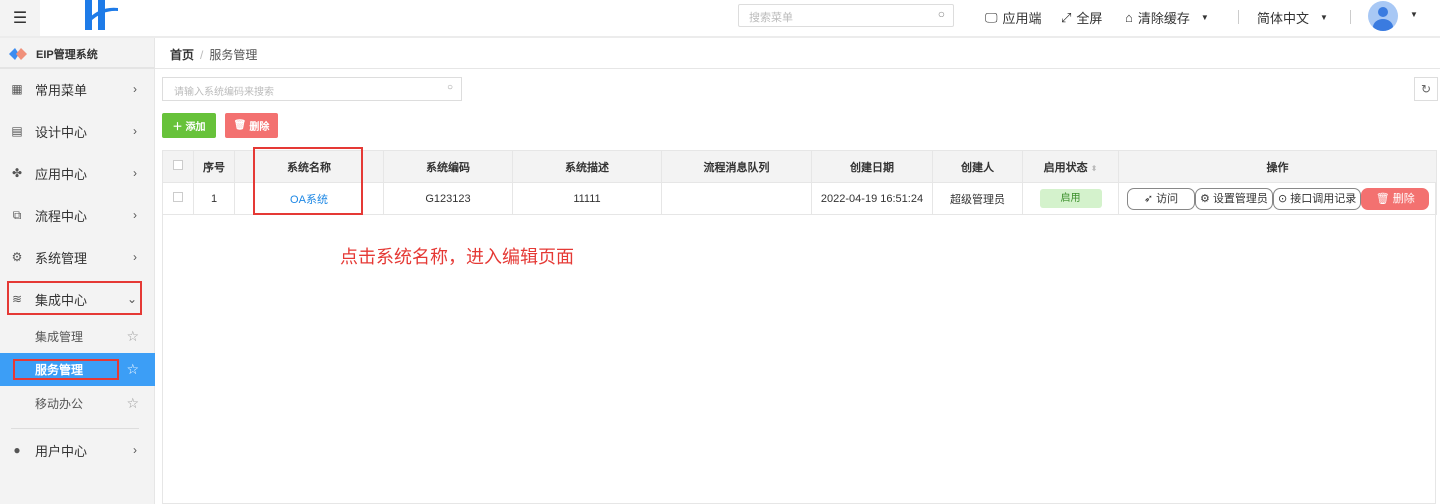 This screenshot has width=1440, height=504. Describe the element at coordinates (736, 166) in the screenshot. I see `header-flow-queue: 流程消息队列` at that location.